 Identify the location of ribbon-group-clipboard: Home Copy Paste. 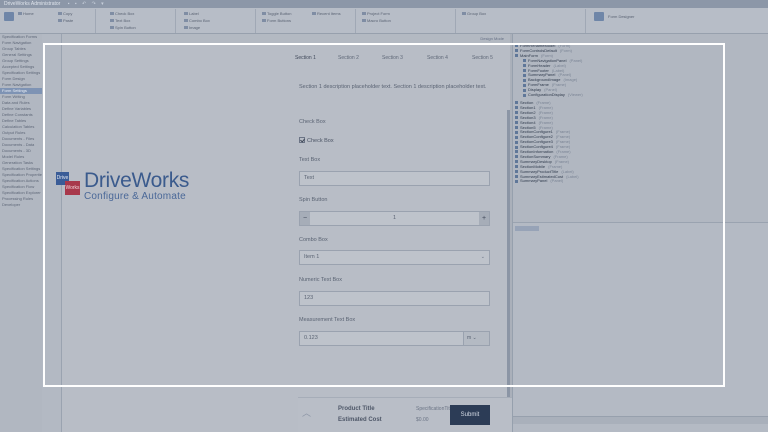
(48, 21).